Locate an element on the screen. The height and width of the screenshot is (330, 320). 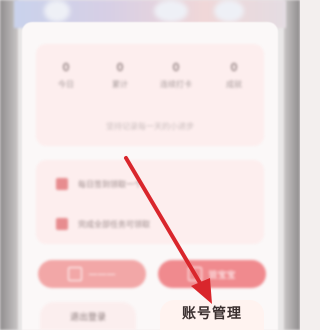
left-action-button: 一一一 is located at coordinates (92, 274).